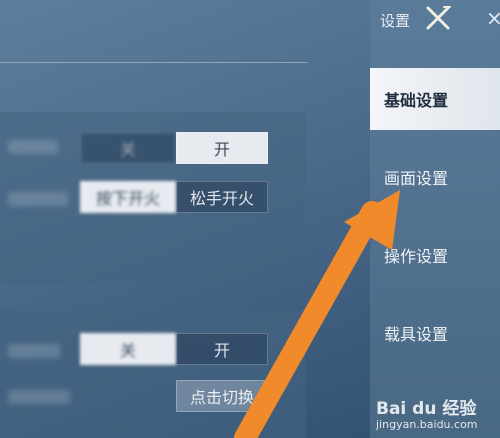  I want to click on toggle-off-label: 关, so click(127, 149).